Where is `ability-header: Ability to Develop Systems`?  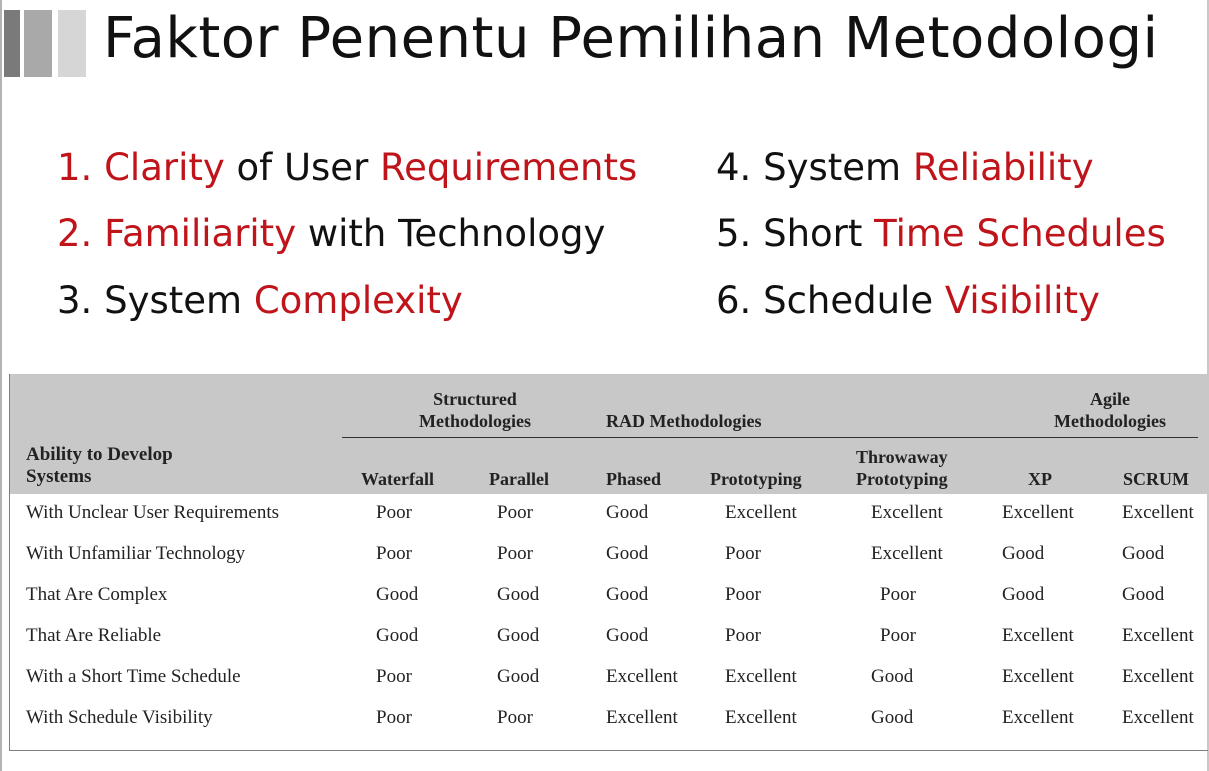 ability-header: Ability to Develop Systems is located at coordinates (99, 465).